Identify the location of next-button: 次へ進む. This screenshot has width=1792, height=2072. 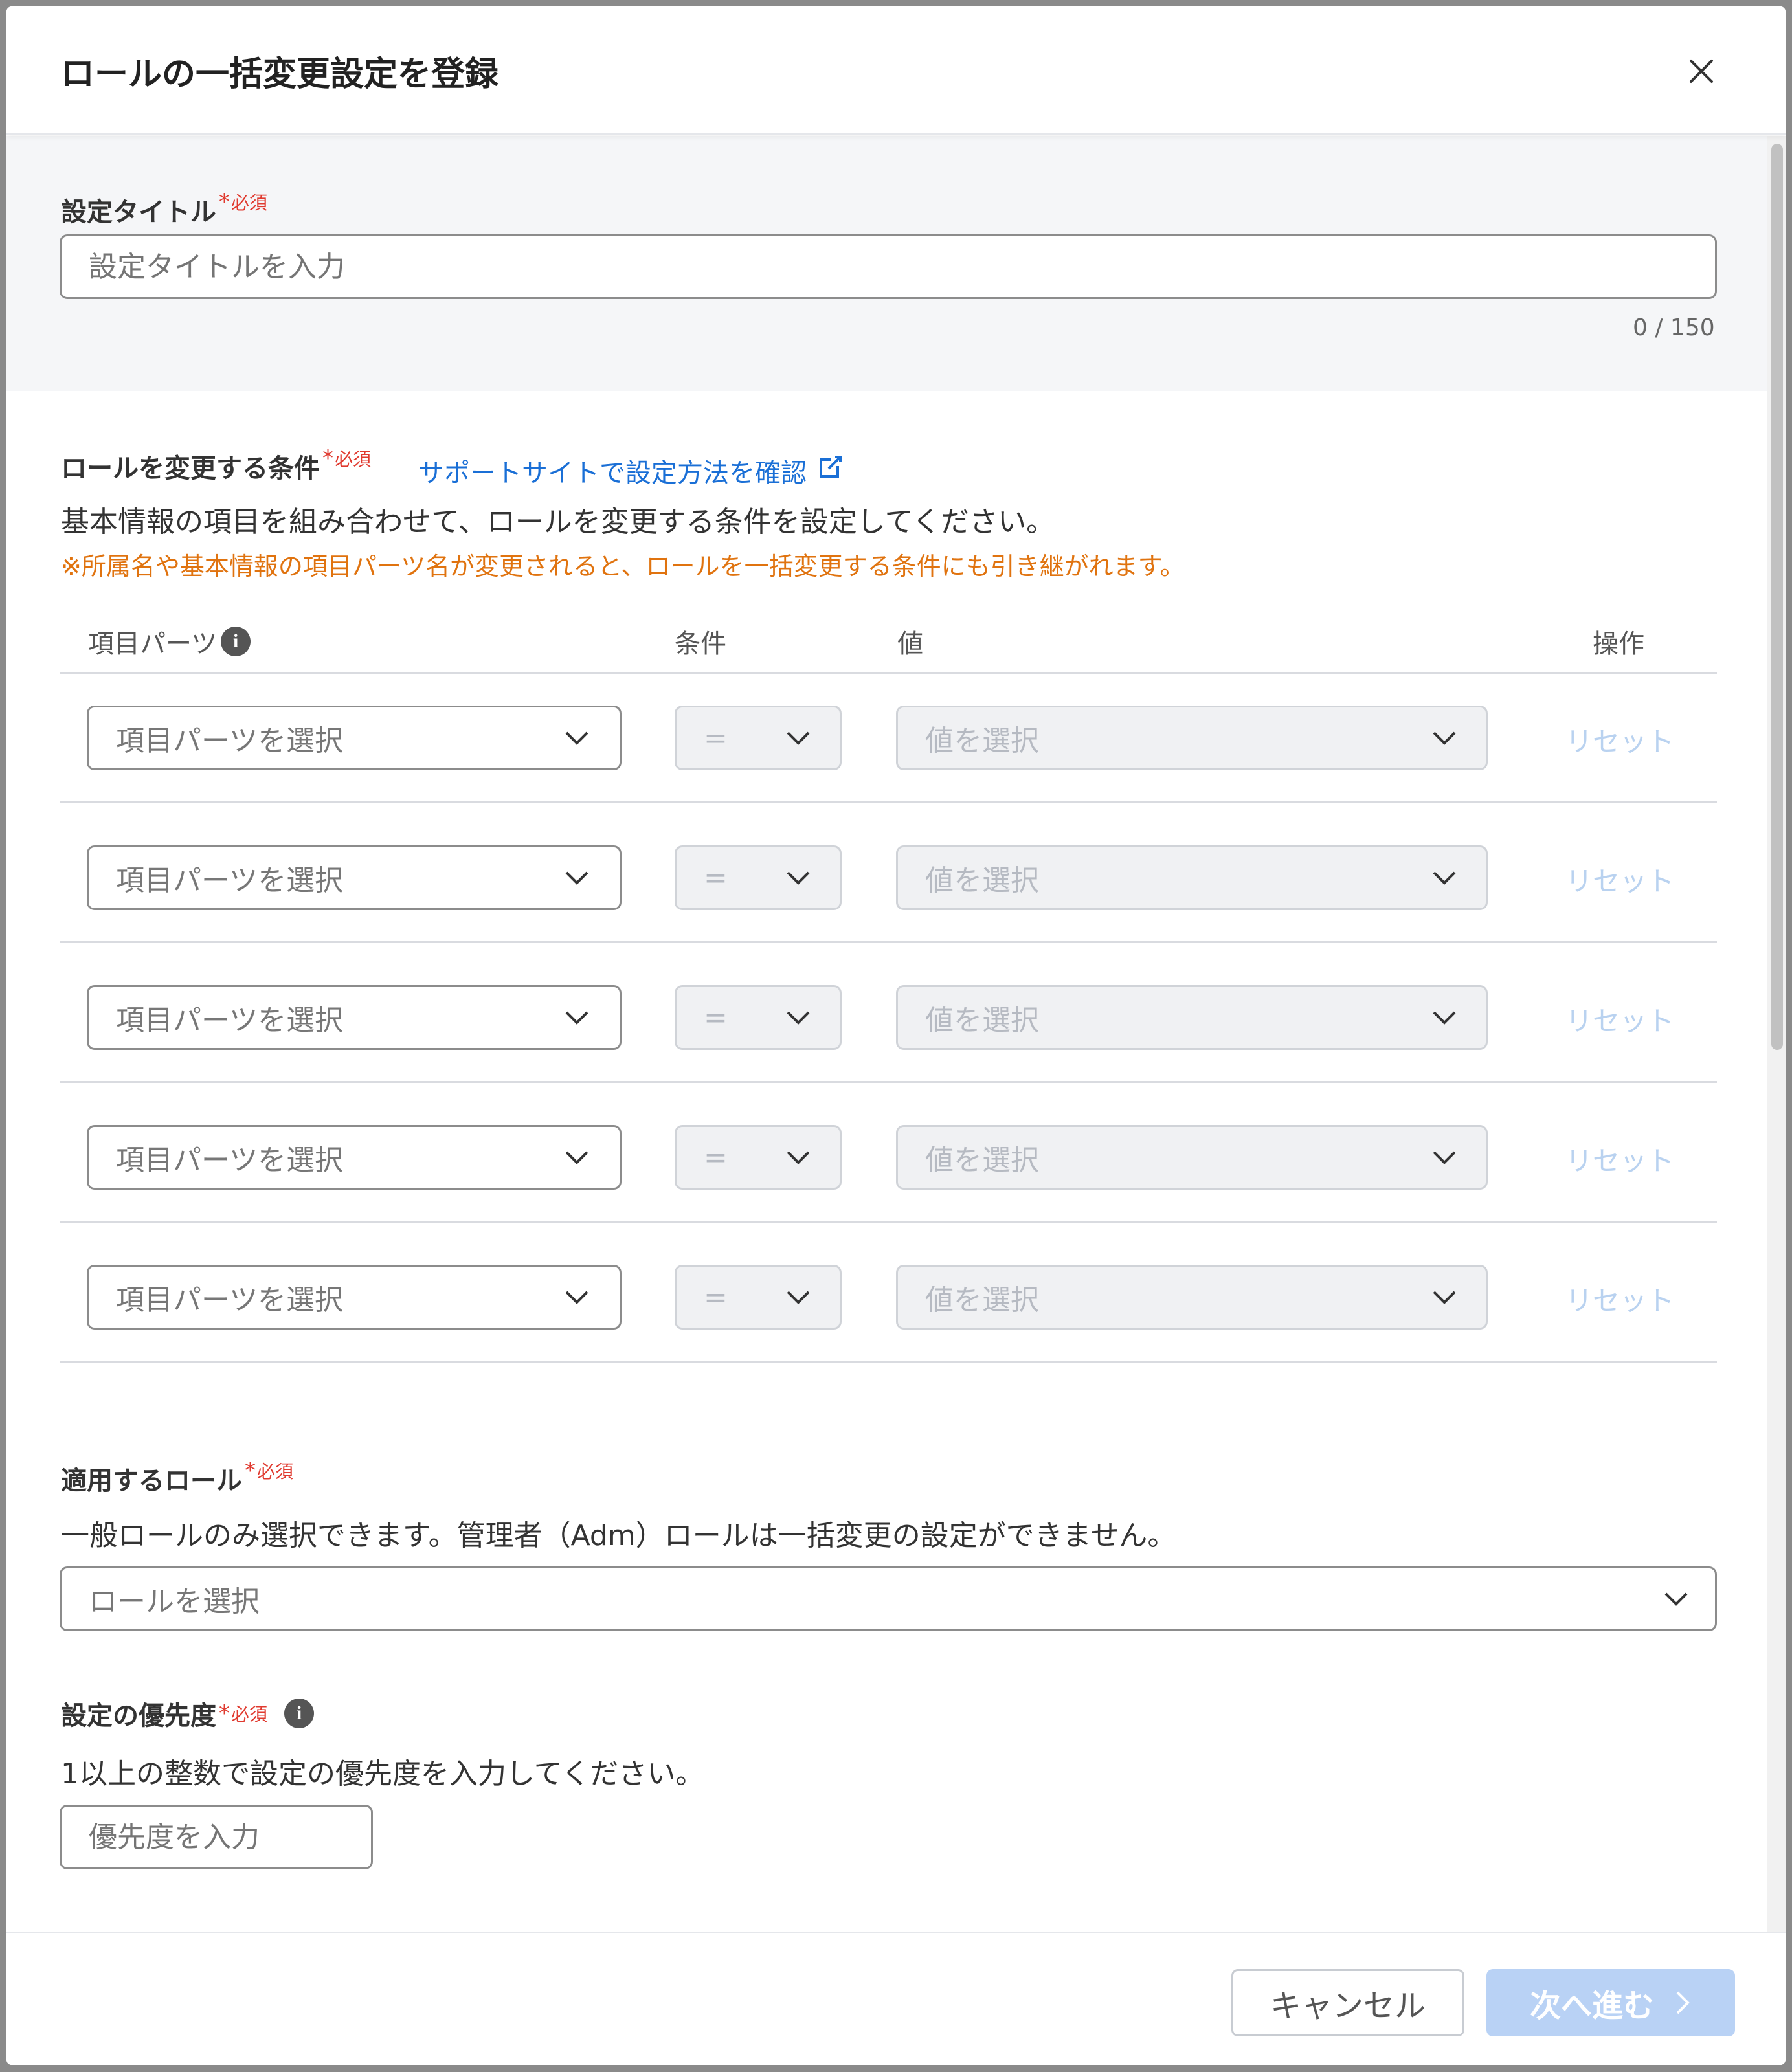
(1610, 2003).